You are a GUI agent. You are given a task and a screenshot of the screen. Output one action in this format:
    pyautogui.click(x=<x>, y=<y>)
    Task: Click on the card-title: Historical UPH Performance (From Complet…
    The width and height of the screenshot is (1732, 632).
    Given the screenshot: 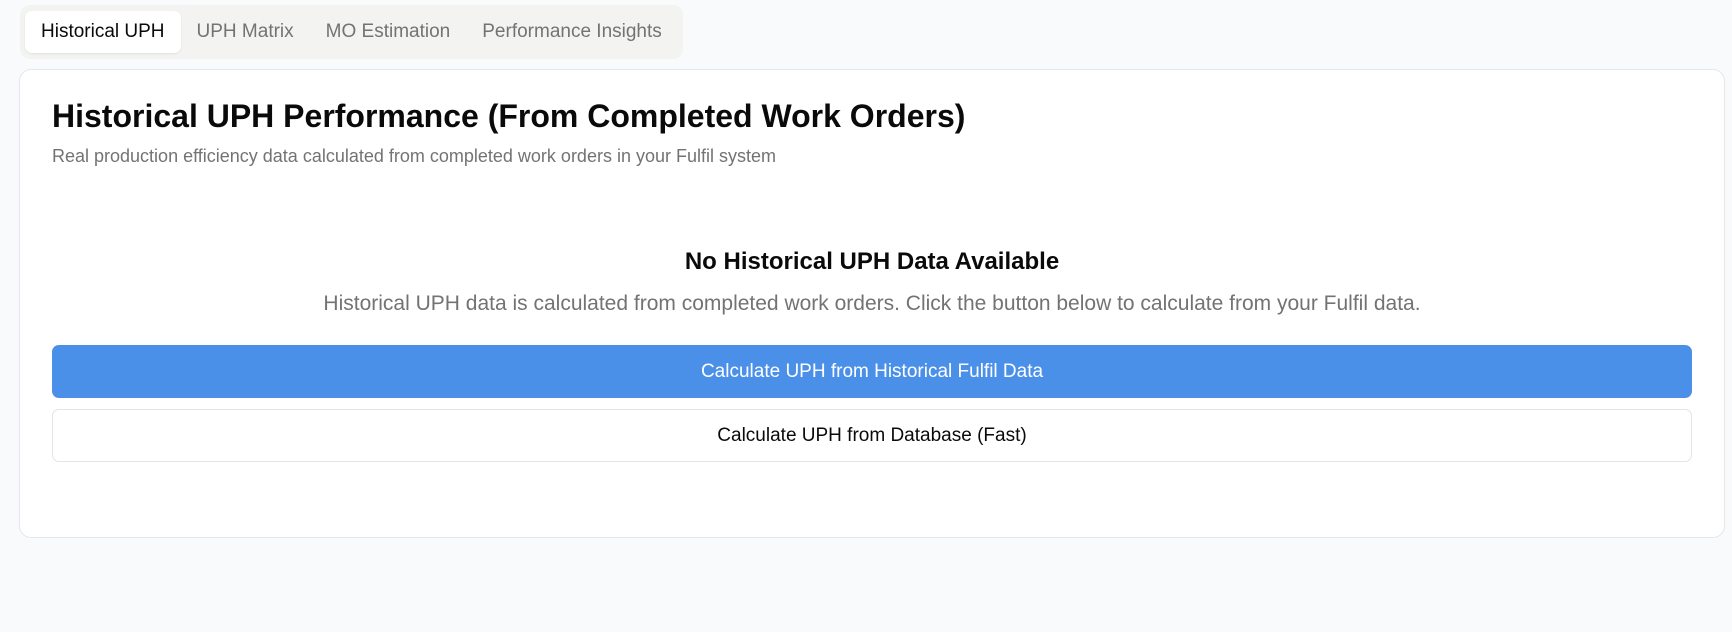 What is the action you would take?
    pyautogui.click(x=509, y=116)
    